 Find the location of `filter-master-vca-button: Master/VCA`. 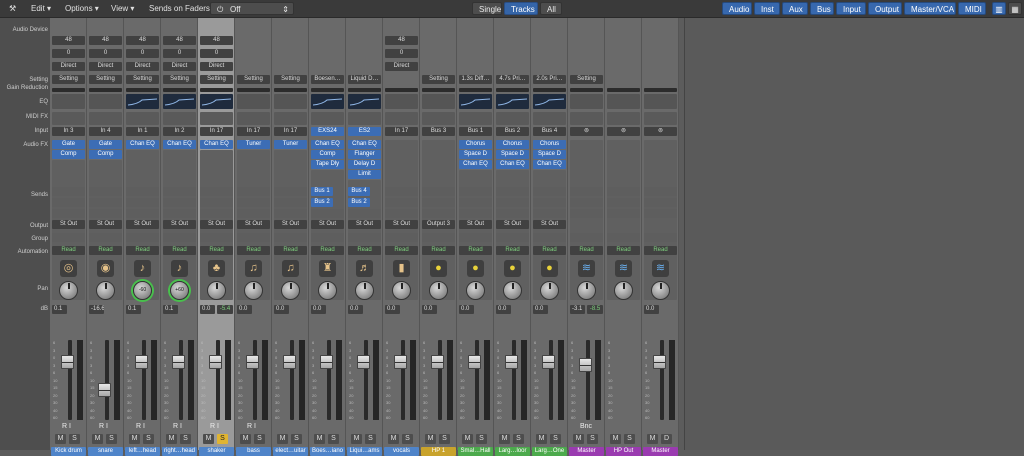

filter-master-vca-button: Master/VCA is located at coordinates (930, 8).